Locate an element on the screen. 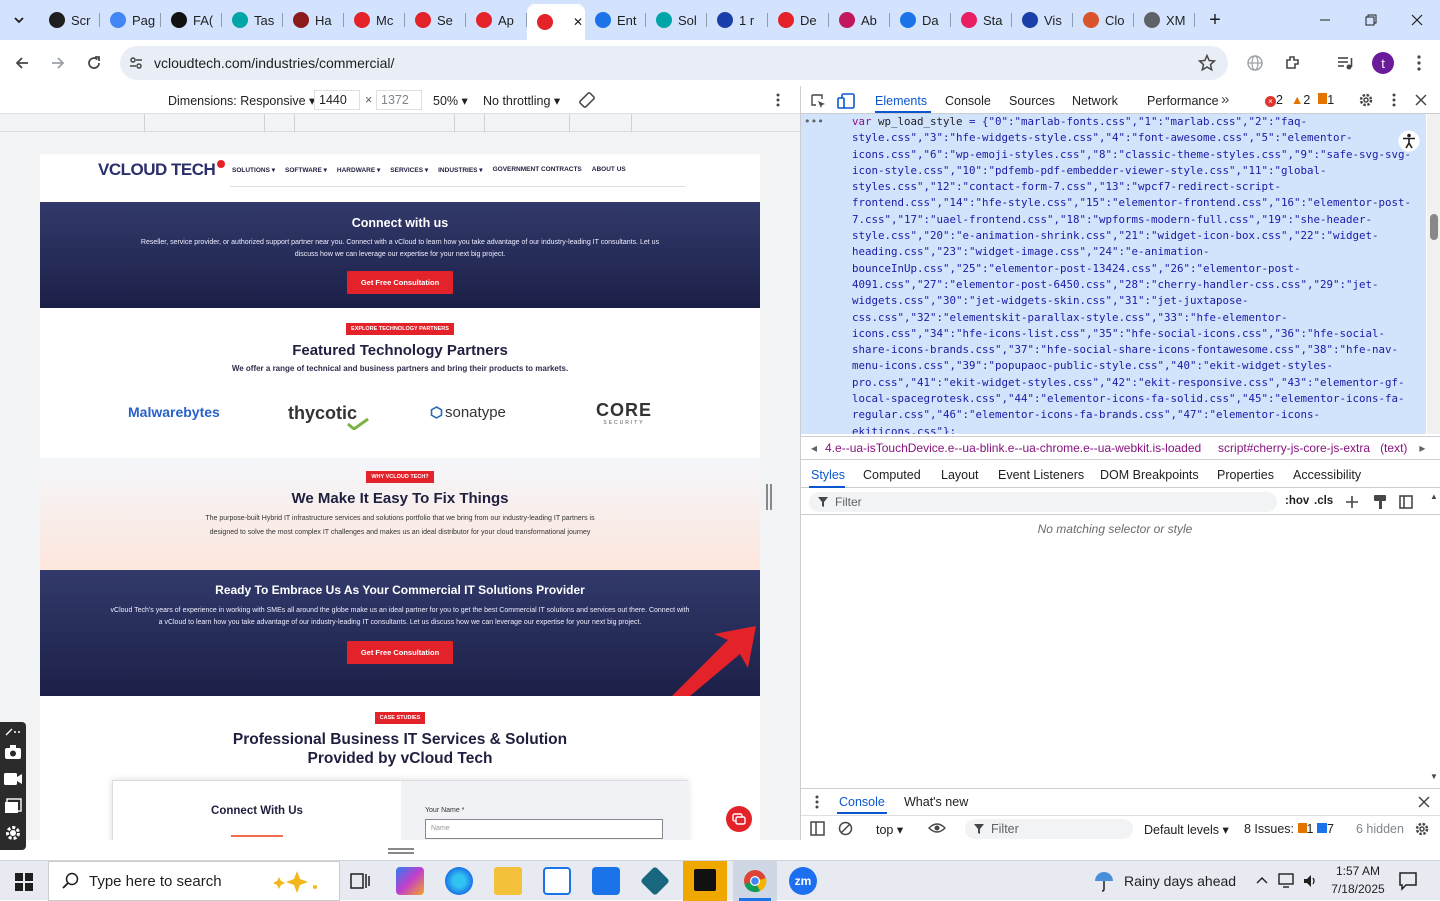  clear-console-icon is located at coordinates (845, 828).